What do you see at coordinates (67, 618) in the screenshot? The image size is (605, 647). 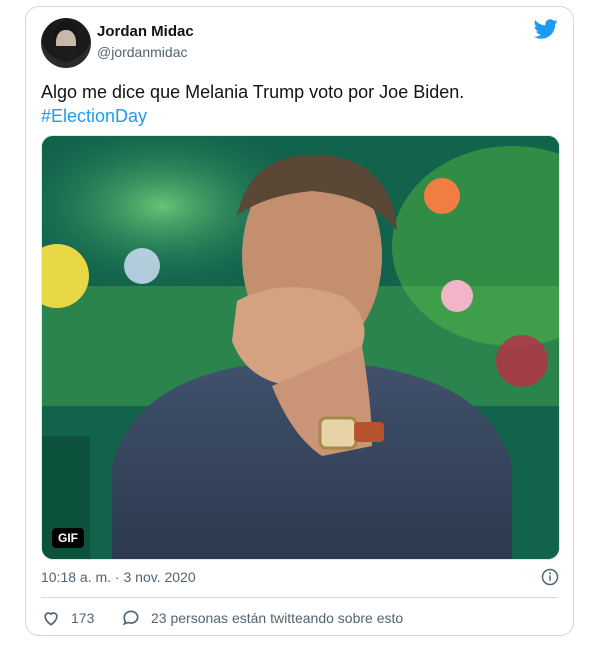 I see `like-button: 173` at bounding box center [67, 618].